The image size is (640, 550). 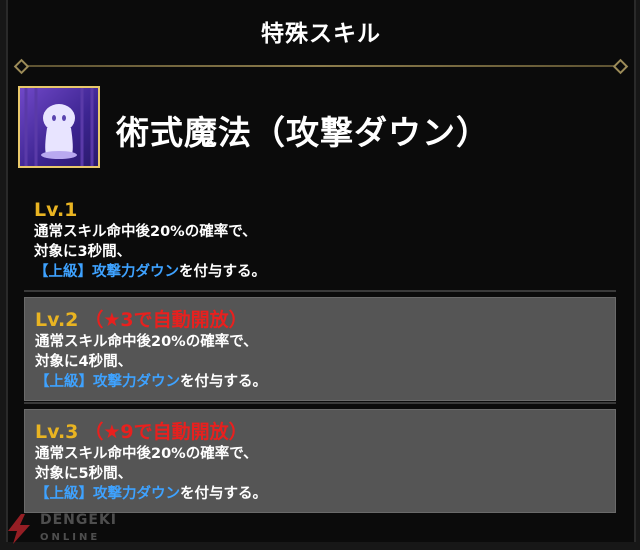 I want to click on divider-ornament-right, so click(x=620, y=66).